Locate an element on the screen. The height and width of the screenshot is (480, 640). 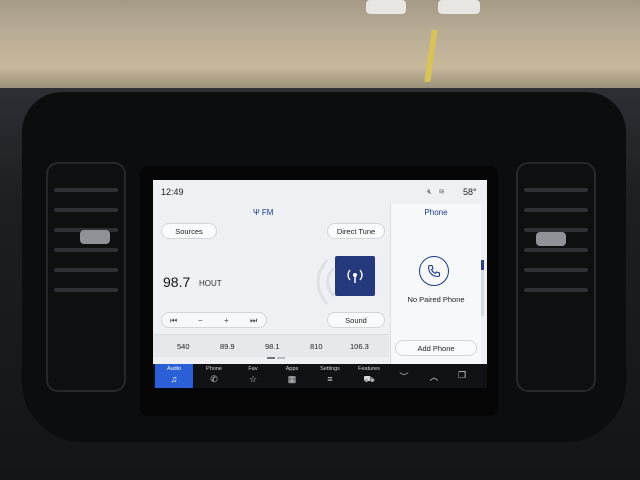
nav-fav: Fav ☆ is located at coordinates (253, 376).